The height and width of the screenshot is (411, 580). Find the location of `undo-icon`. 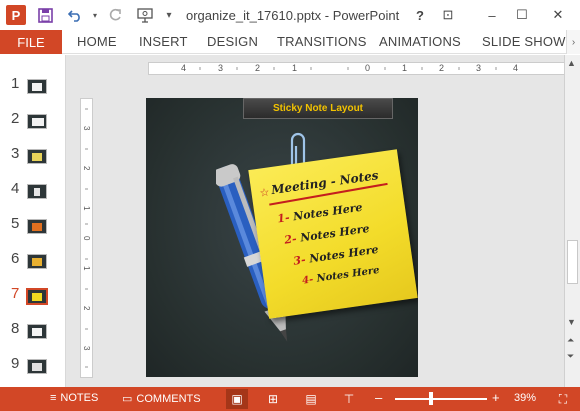

undo-icon is located at coordinates (75, 15).